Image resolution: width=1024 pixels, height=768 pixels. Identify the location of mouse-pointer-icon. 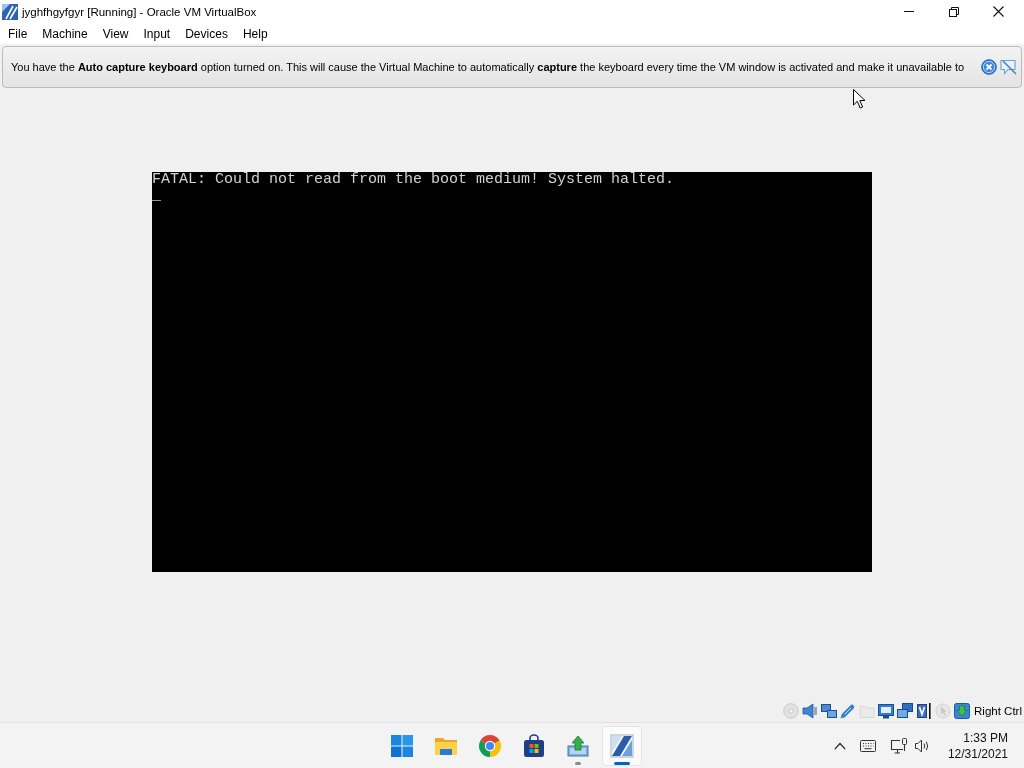
(859, 99).